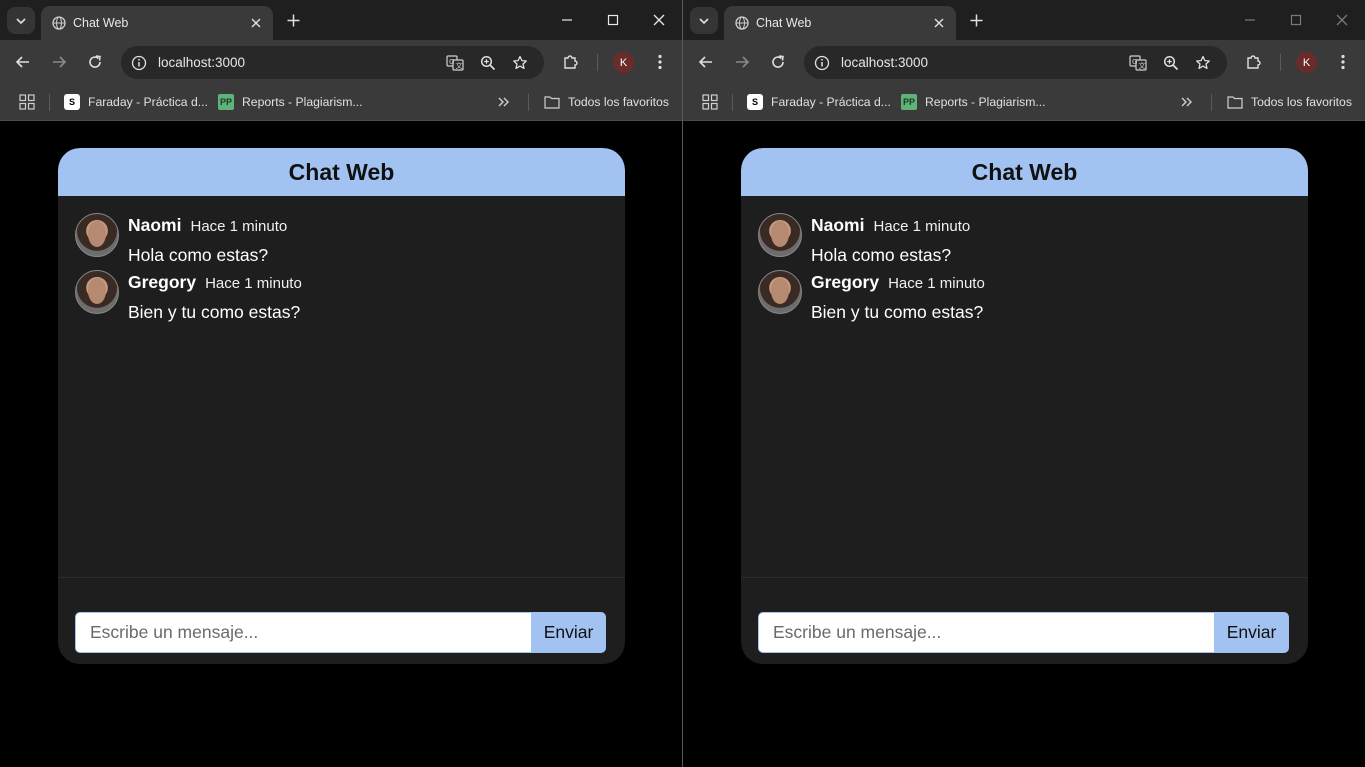  What do you see at coordinates (198, 255) in the screenshot?
I see `message-text: Hola como estas?` at bounding box center [198, 255].